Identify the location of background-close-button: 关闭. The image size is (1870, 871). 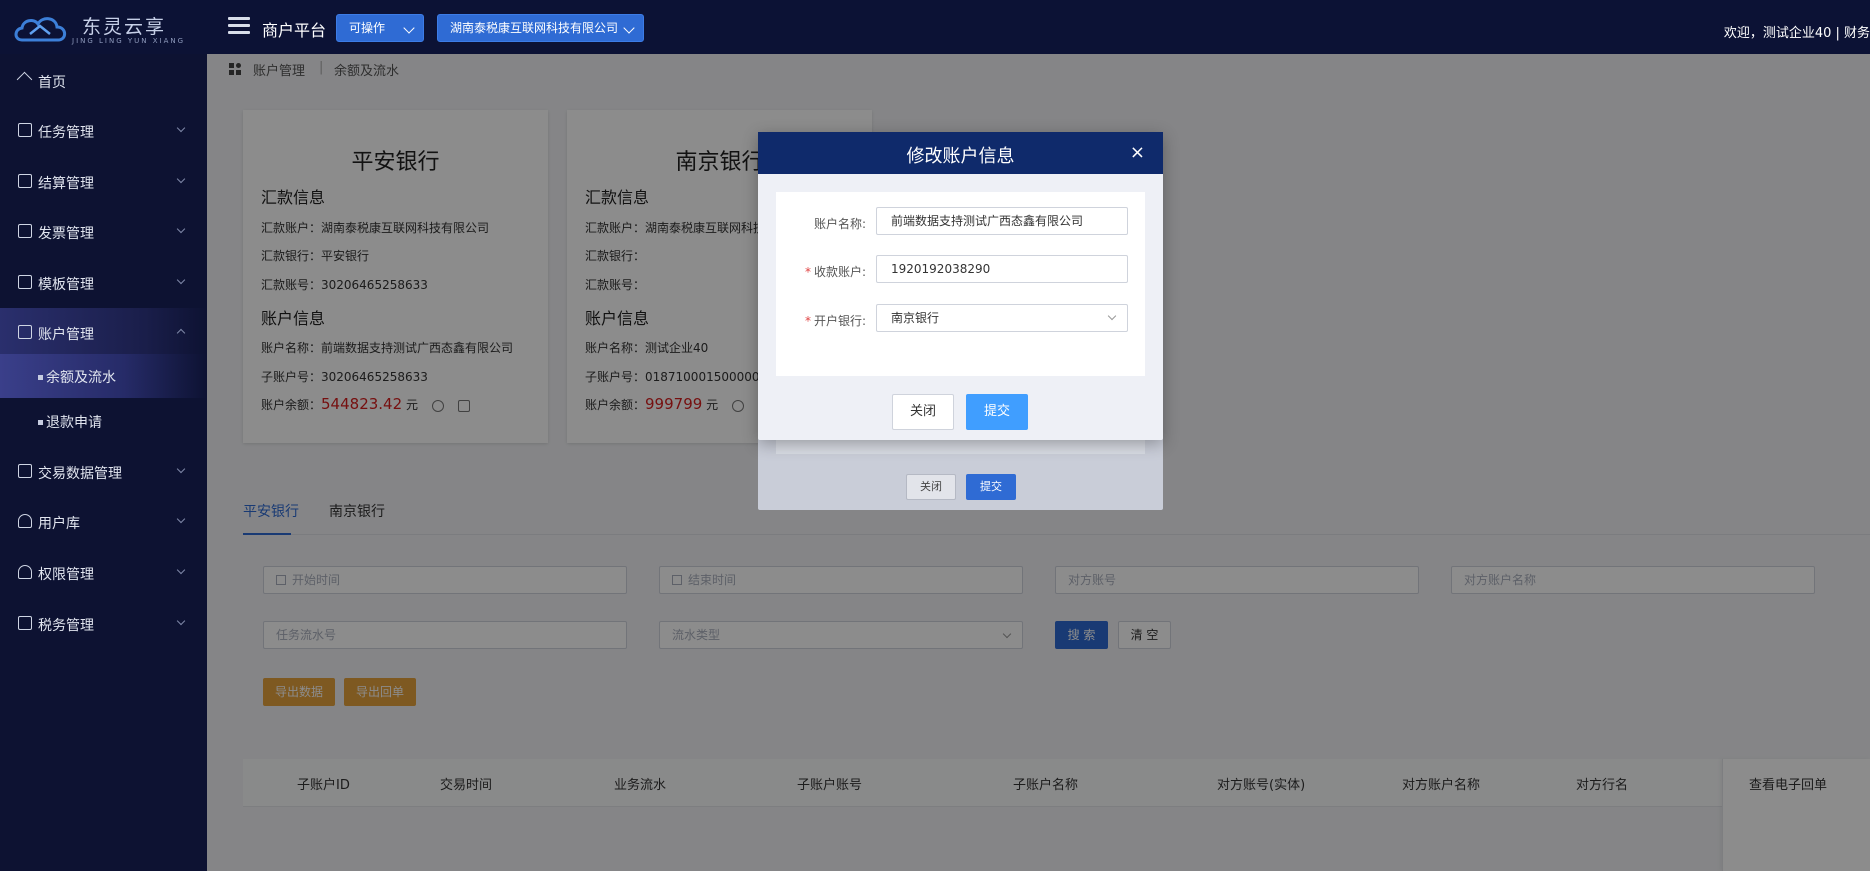
(931, 487).